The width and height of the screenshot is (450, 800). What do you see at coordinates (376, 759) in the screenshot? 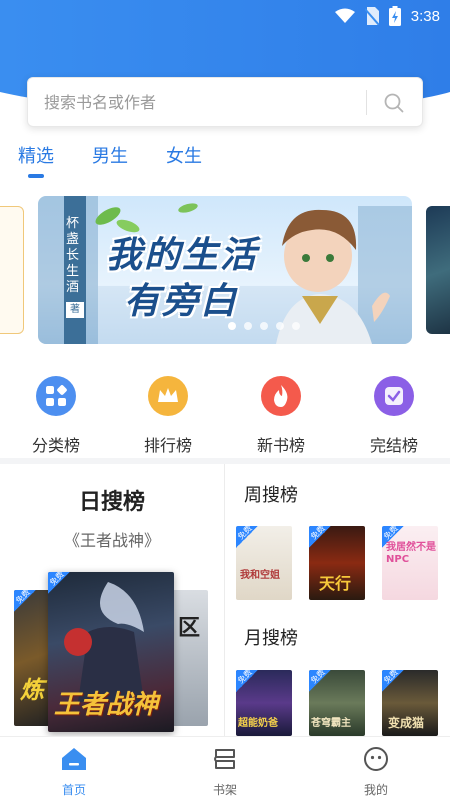
I see `profile-icon` at bounding box center [376, 759].